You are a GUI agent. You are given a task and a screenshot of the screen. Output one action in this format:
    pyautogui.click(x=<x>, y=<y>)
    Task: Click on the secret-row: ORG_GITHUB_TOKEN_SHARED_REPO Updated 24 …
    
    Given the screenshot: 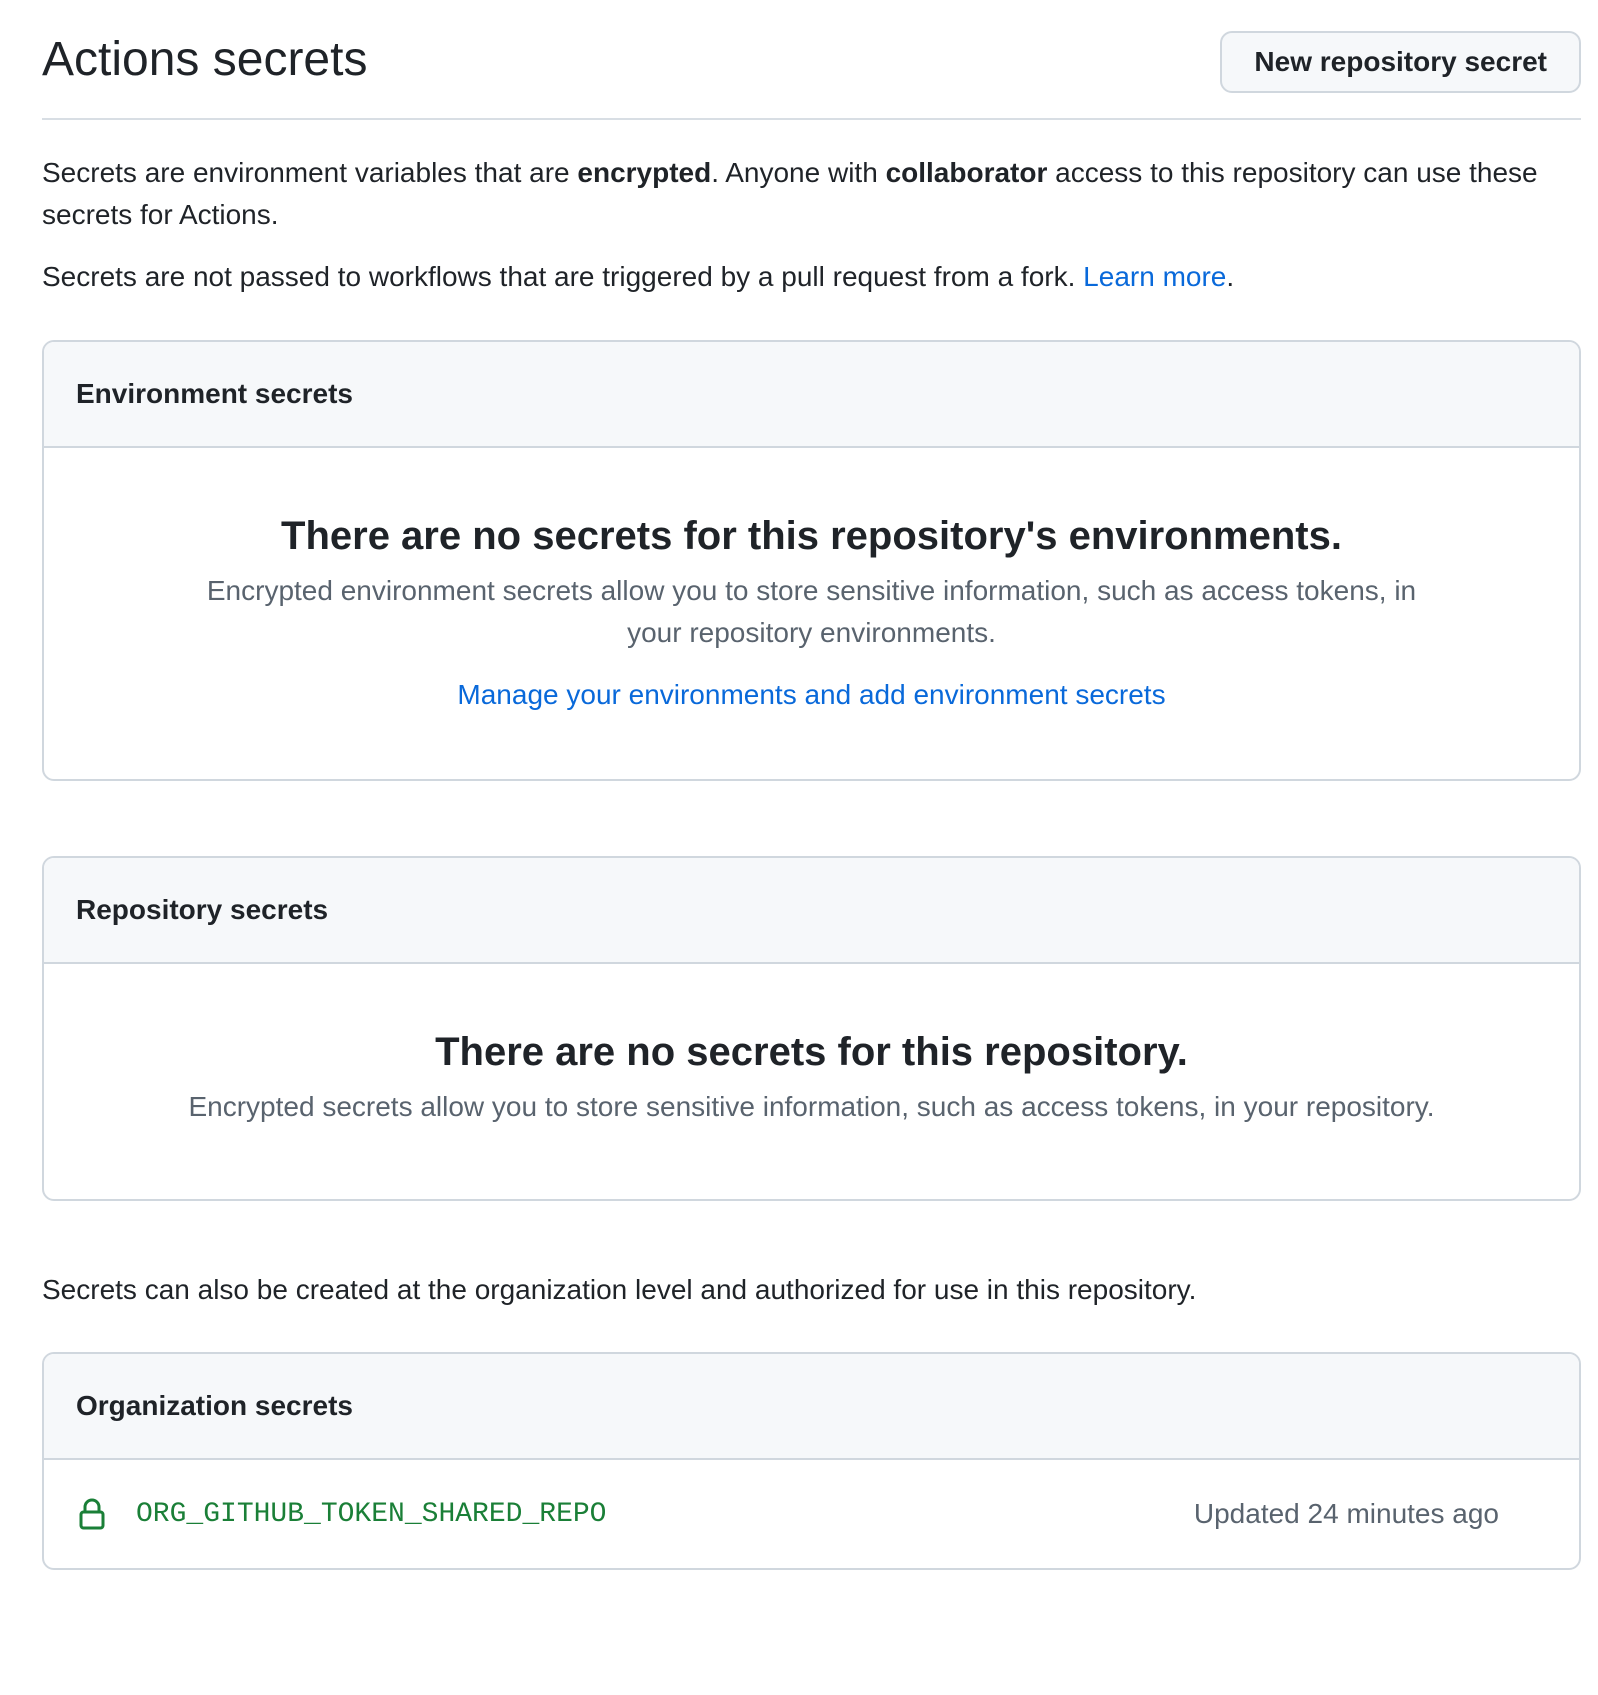 What is the action you would take?
    pyautogui.click(x=811, y=1514)
    